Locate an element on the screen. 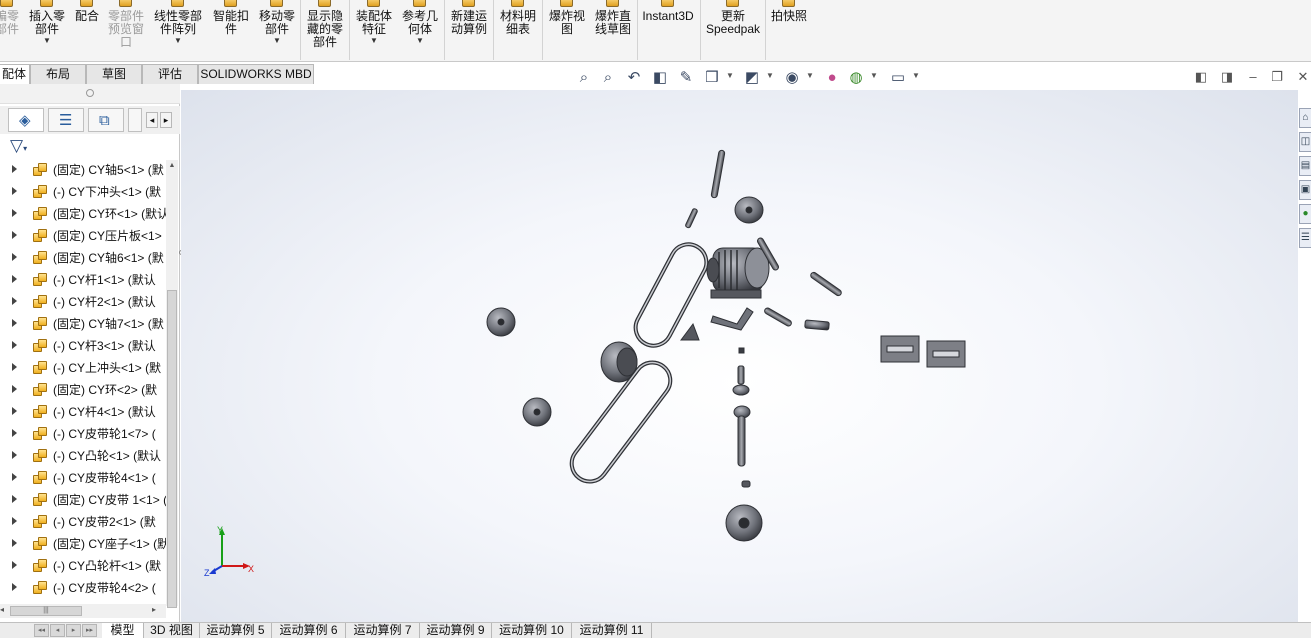 The image size is (1311, 638). view-orientation-icon: ❒ is located at coordinates (712, 78).